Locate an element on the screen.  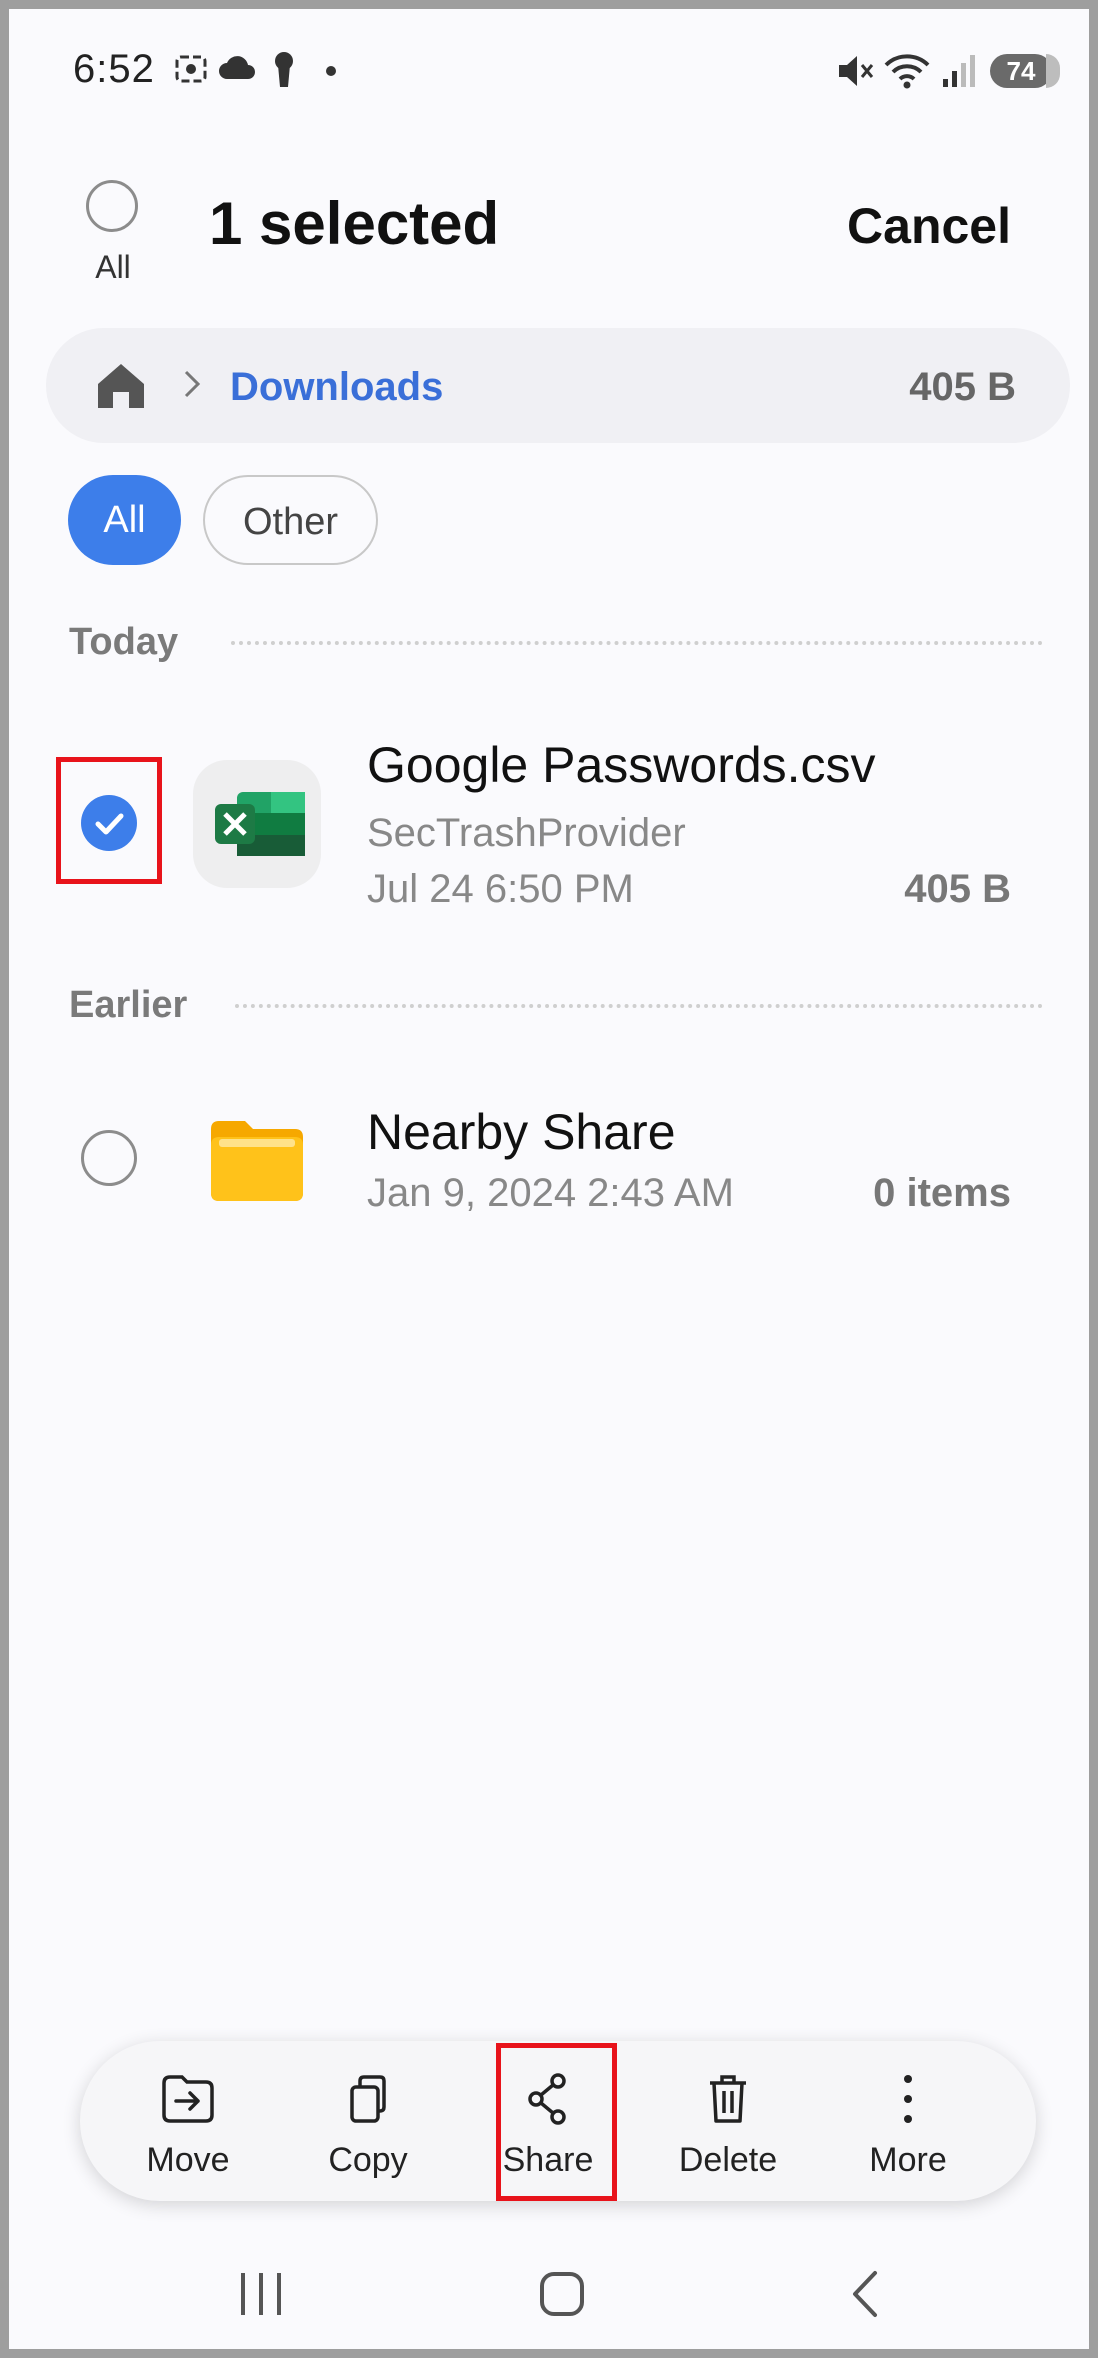
delete-button: Delete is located at coordinates (728, 2121).